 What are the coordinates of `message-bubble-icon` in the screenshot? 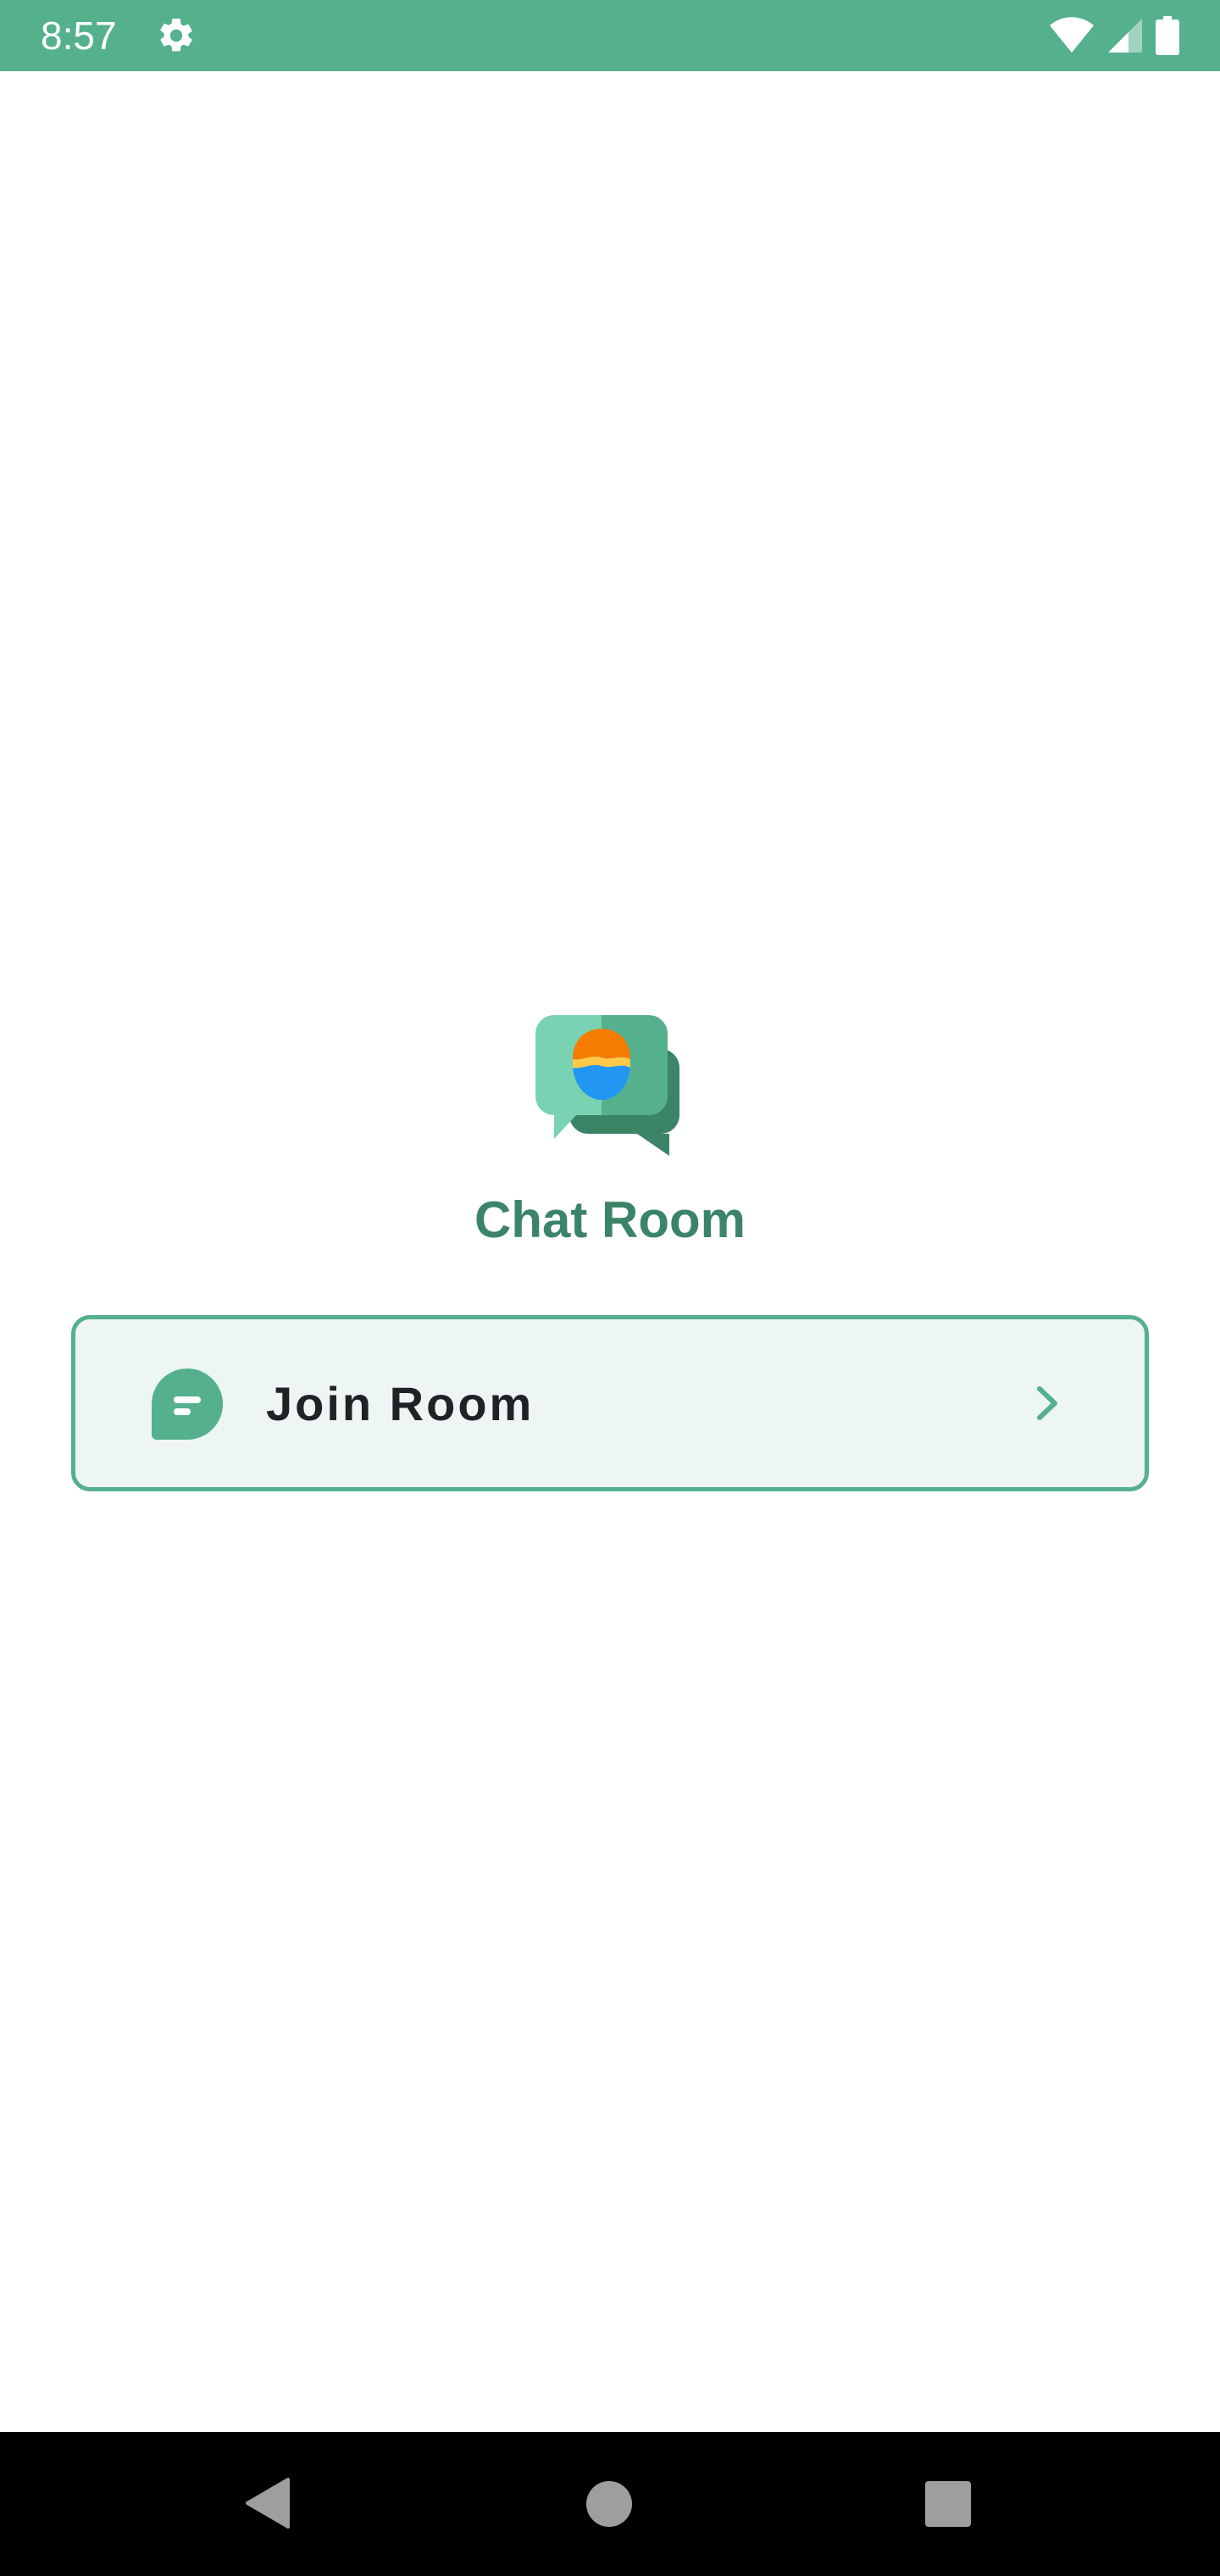 It's located at (187, 1404).